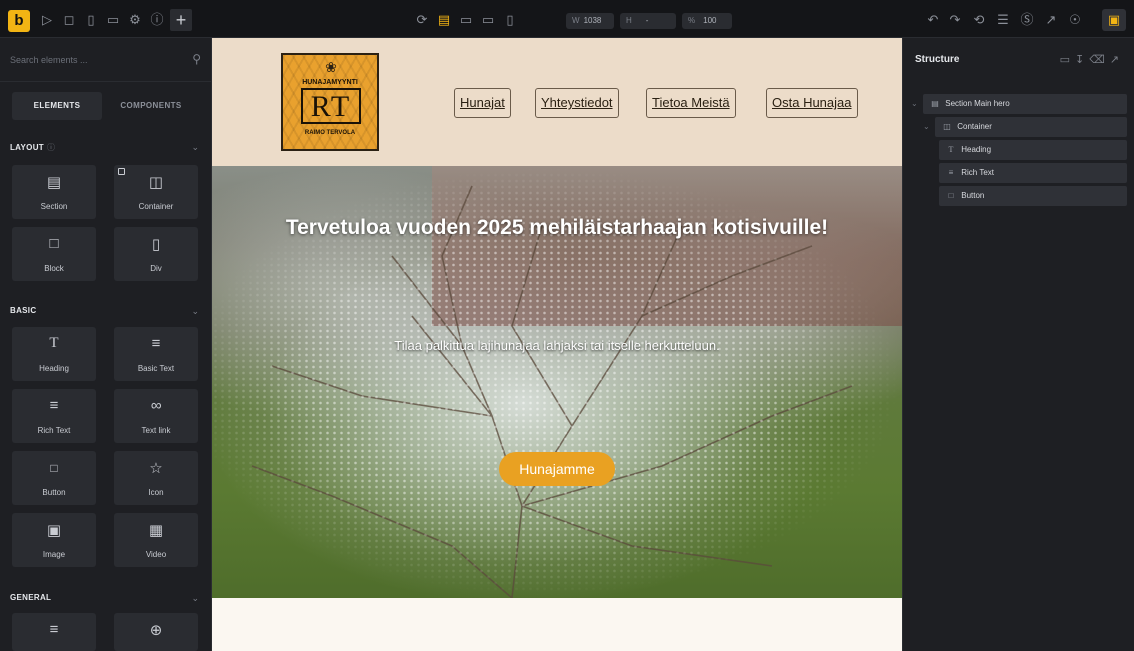  What do you see at coordinates (1019, 104) in the screenshot?
I see `tree-item-section: ⌄ ▤ Section Main hero` at bounding box center [1019, 104].